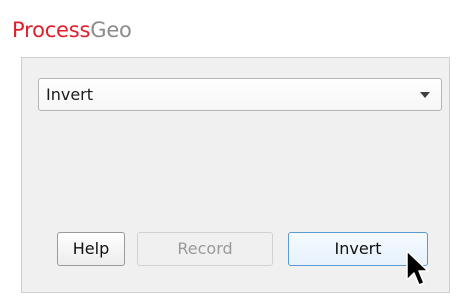 This screenshot has height=303, width=461. What do you see at coordinates (70, 94) in the screenshot?
I see `operation-dropdown-value: Invert` at bounding box center [70, 94].